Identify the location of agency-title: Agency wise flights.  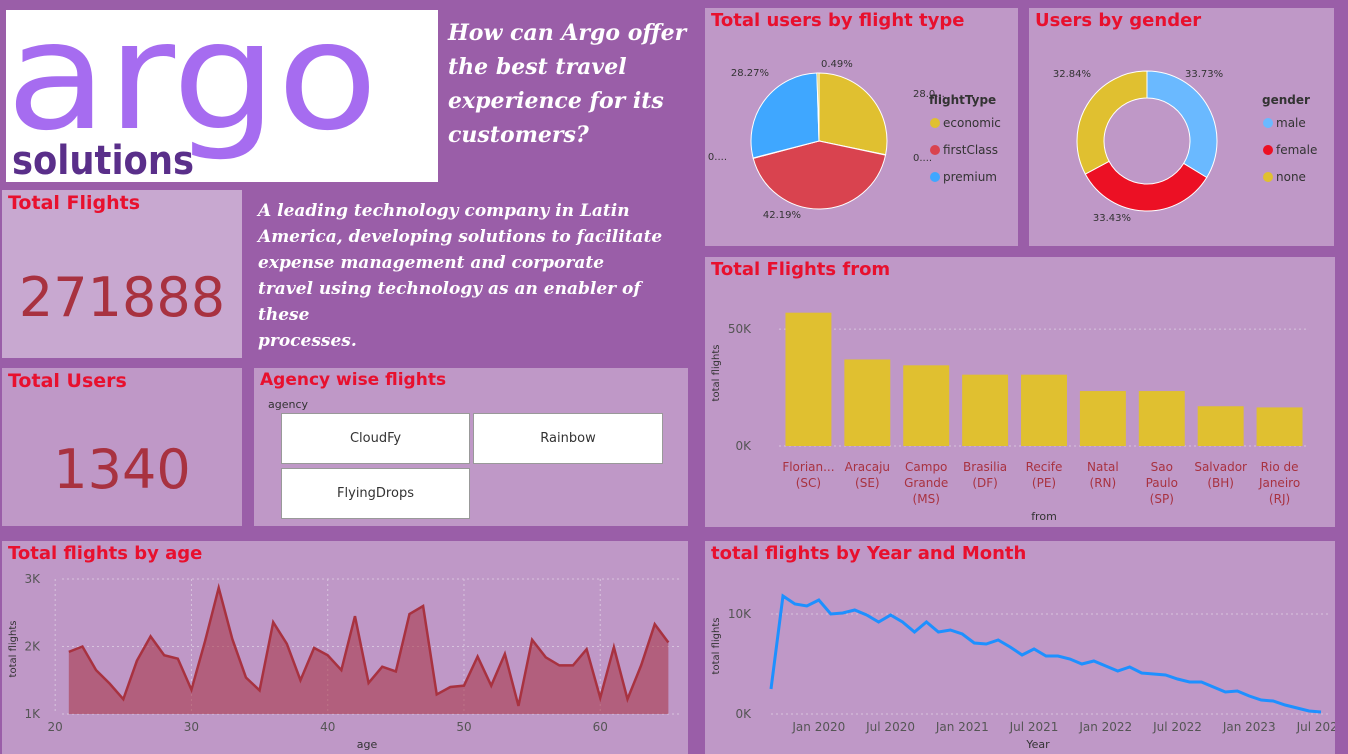
(353, 380).